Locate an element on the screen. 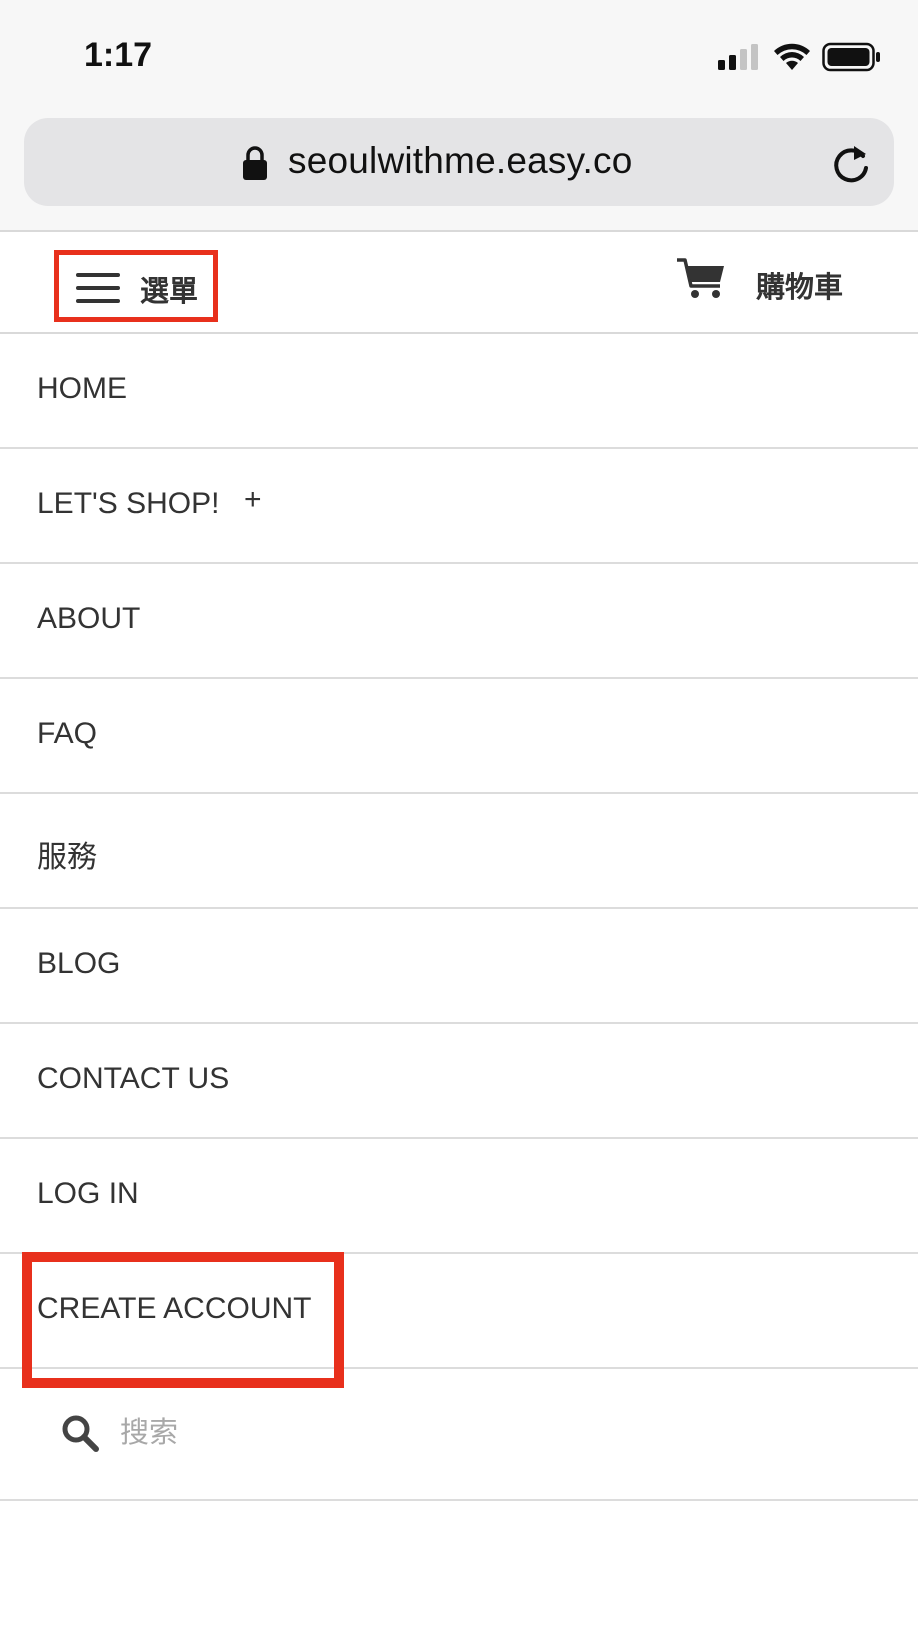 Image resolution: width=918 pixels, height=1632 pixels. search-input is located at coordinates (470, 1432).